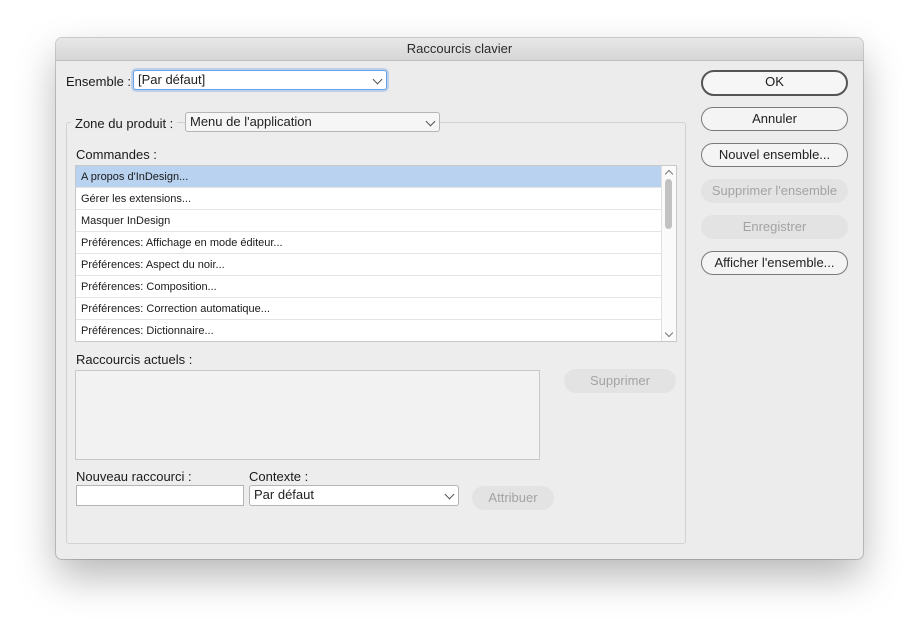 The height and width of the screenshot is (634, 919). I want to click on cancel-button: Annuler, so click(774, 119).